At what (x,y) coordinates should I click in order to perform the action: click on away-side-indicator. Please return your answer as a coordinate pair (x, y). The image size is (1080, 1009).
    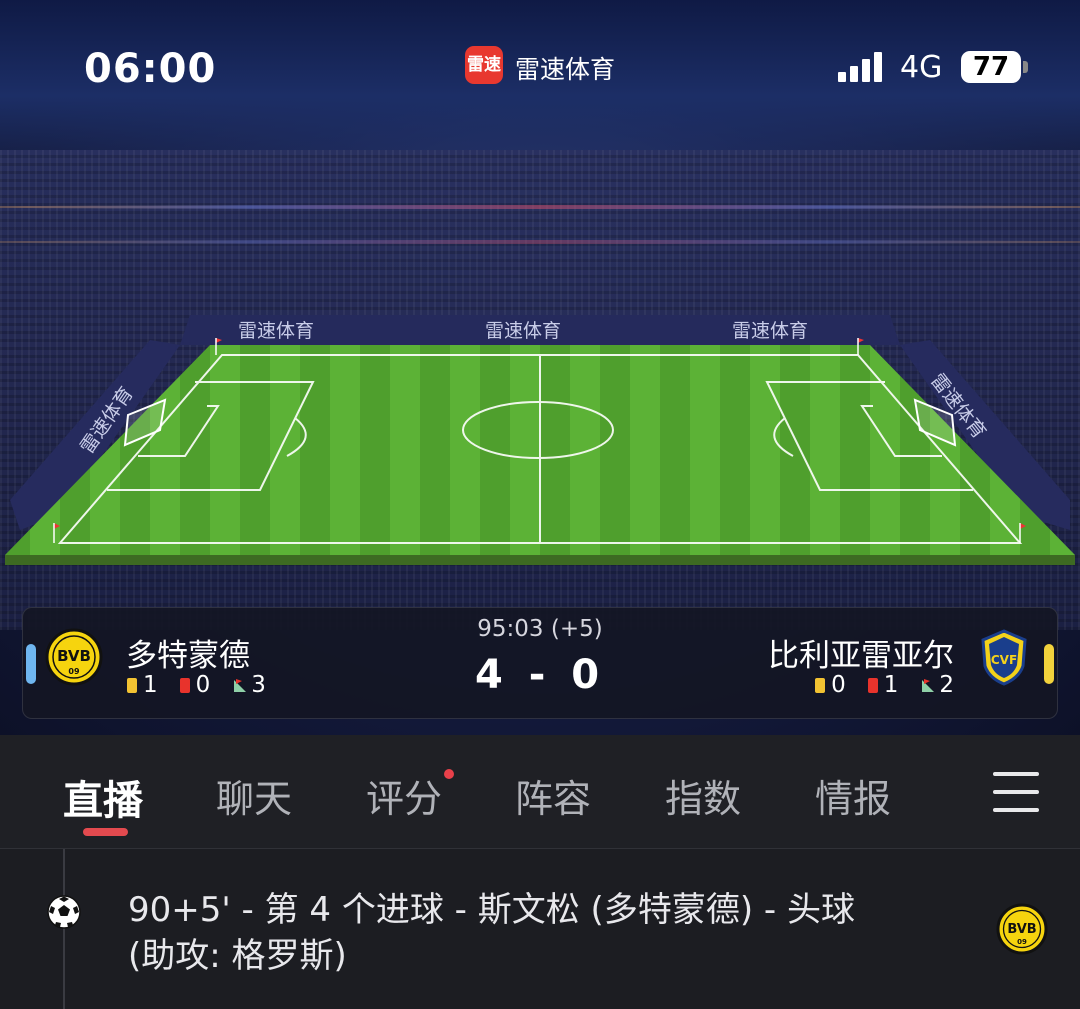
    Looking at the image, I should click on (1049, 664).